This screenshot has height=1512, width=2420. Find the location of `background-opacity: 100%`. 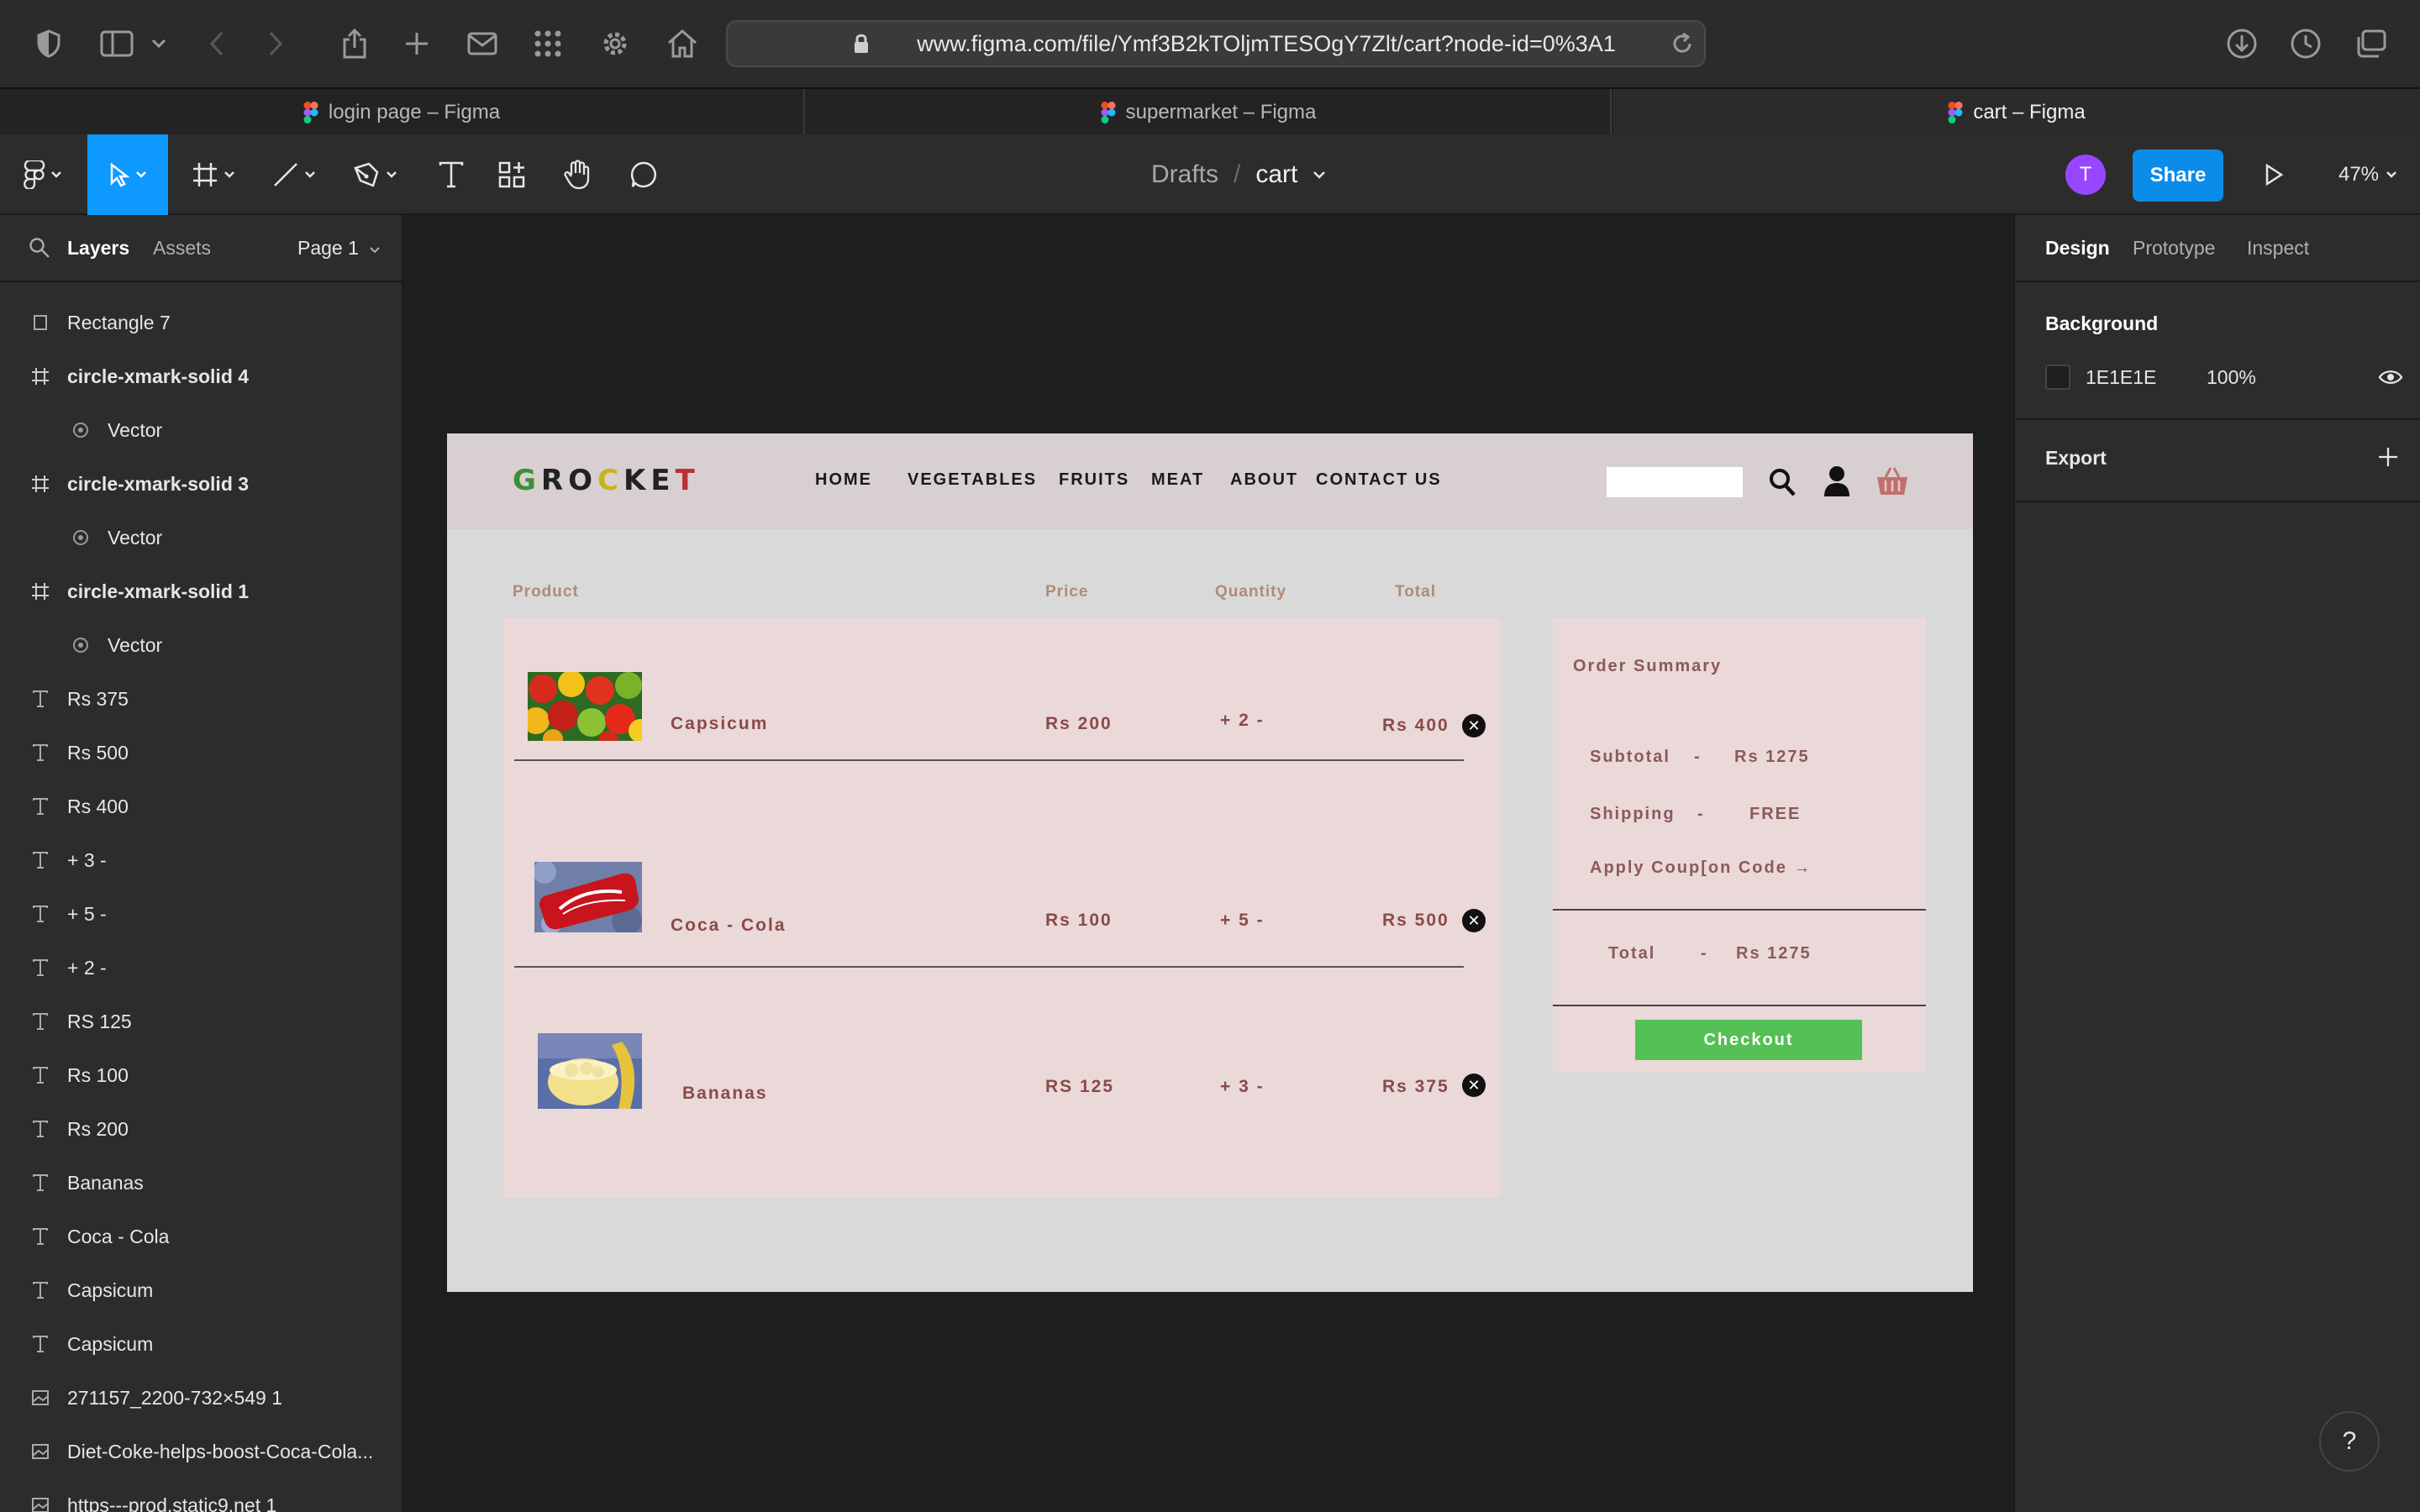

background-opacity: 100% is located at coordinates (2231, 377).